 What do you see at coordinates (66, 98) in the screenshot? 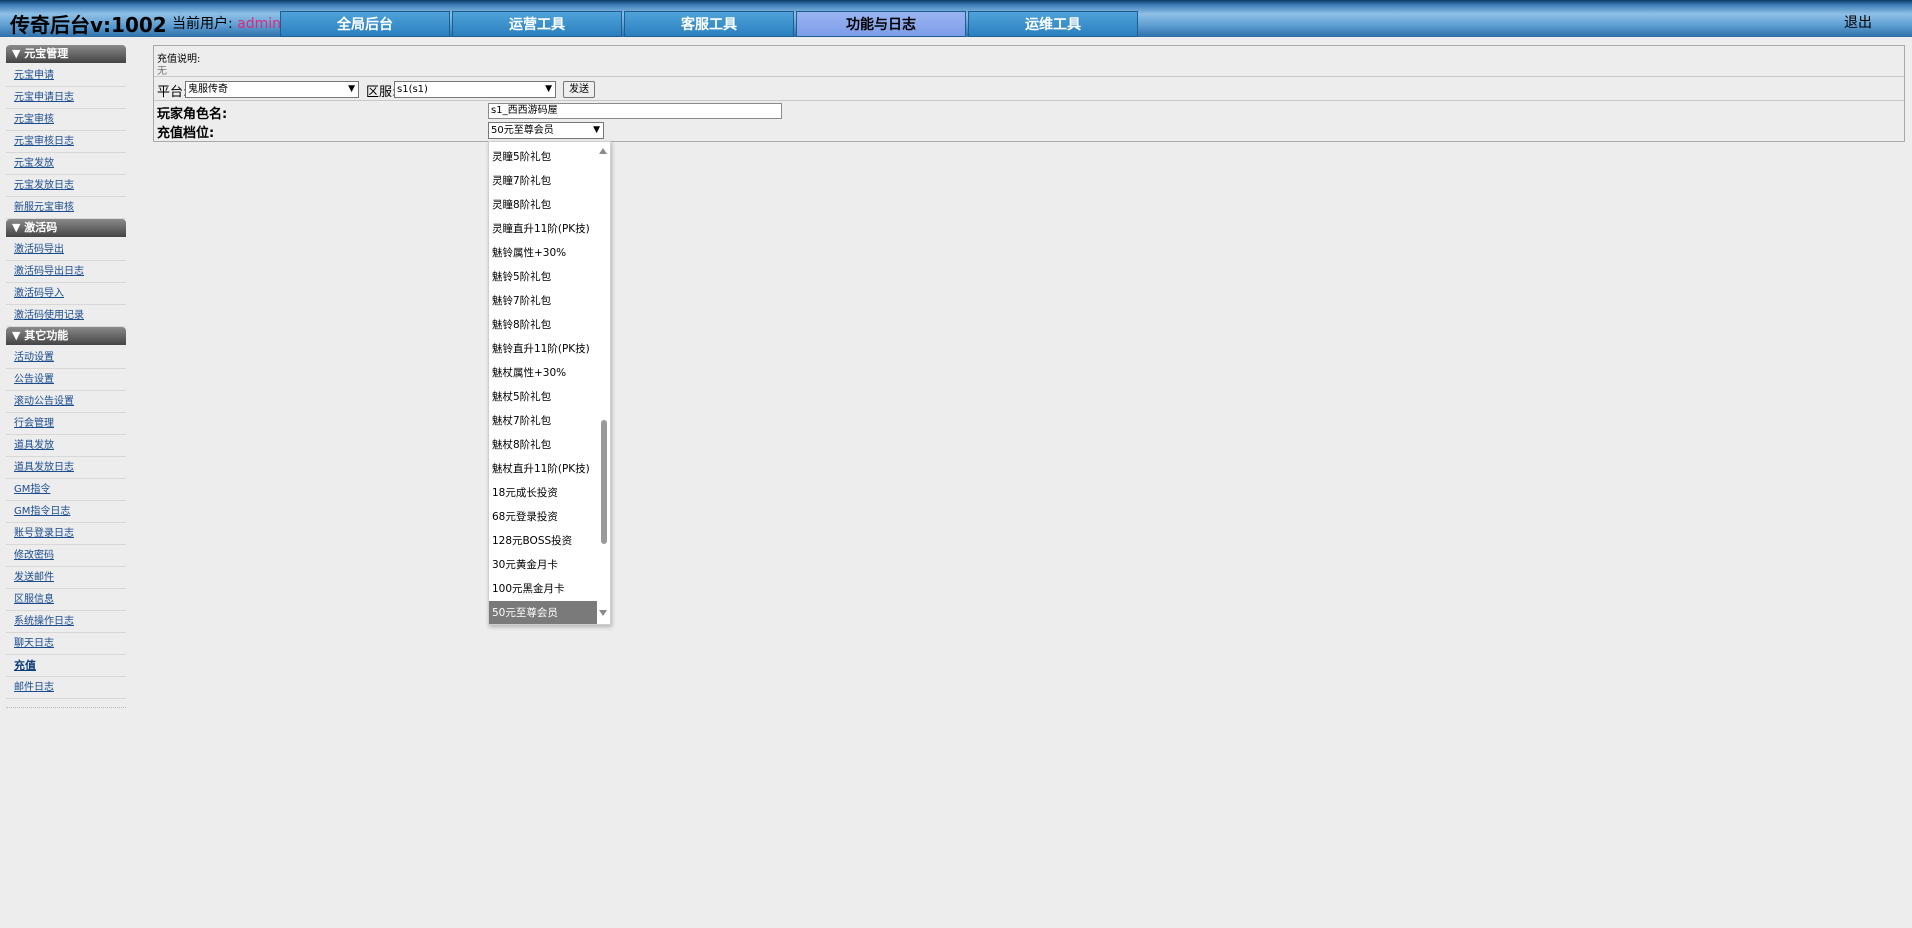
I see `sidebar-item: 元宝申请日志` at bounding box center [66, 98].